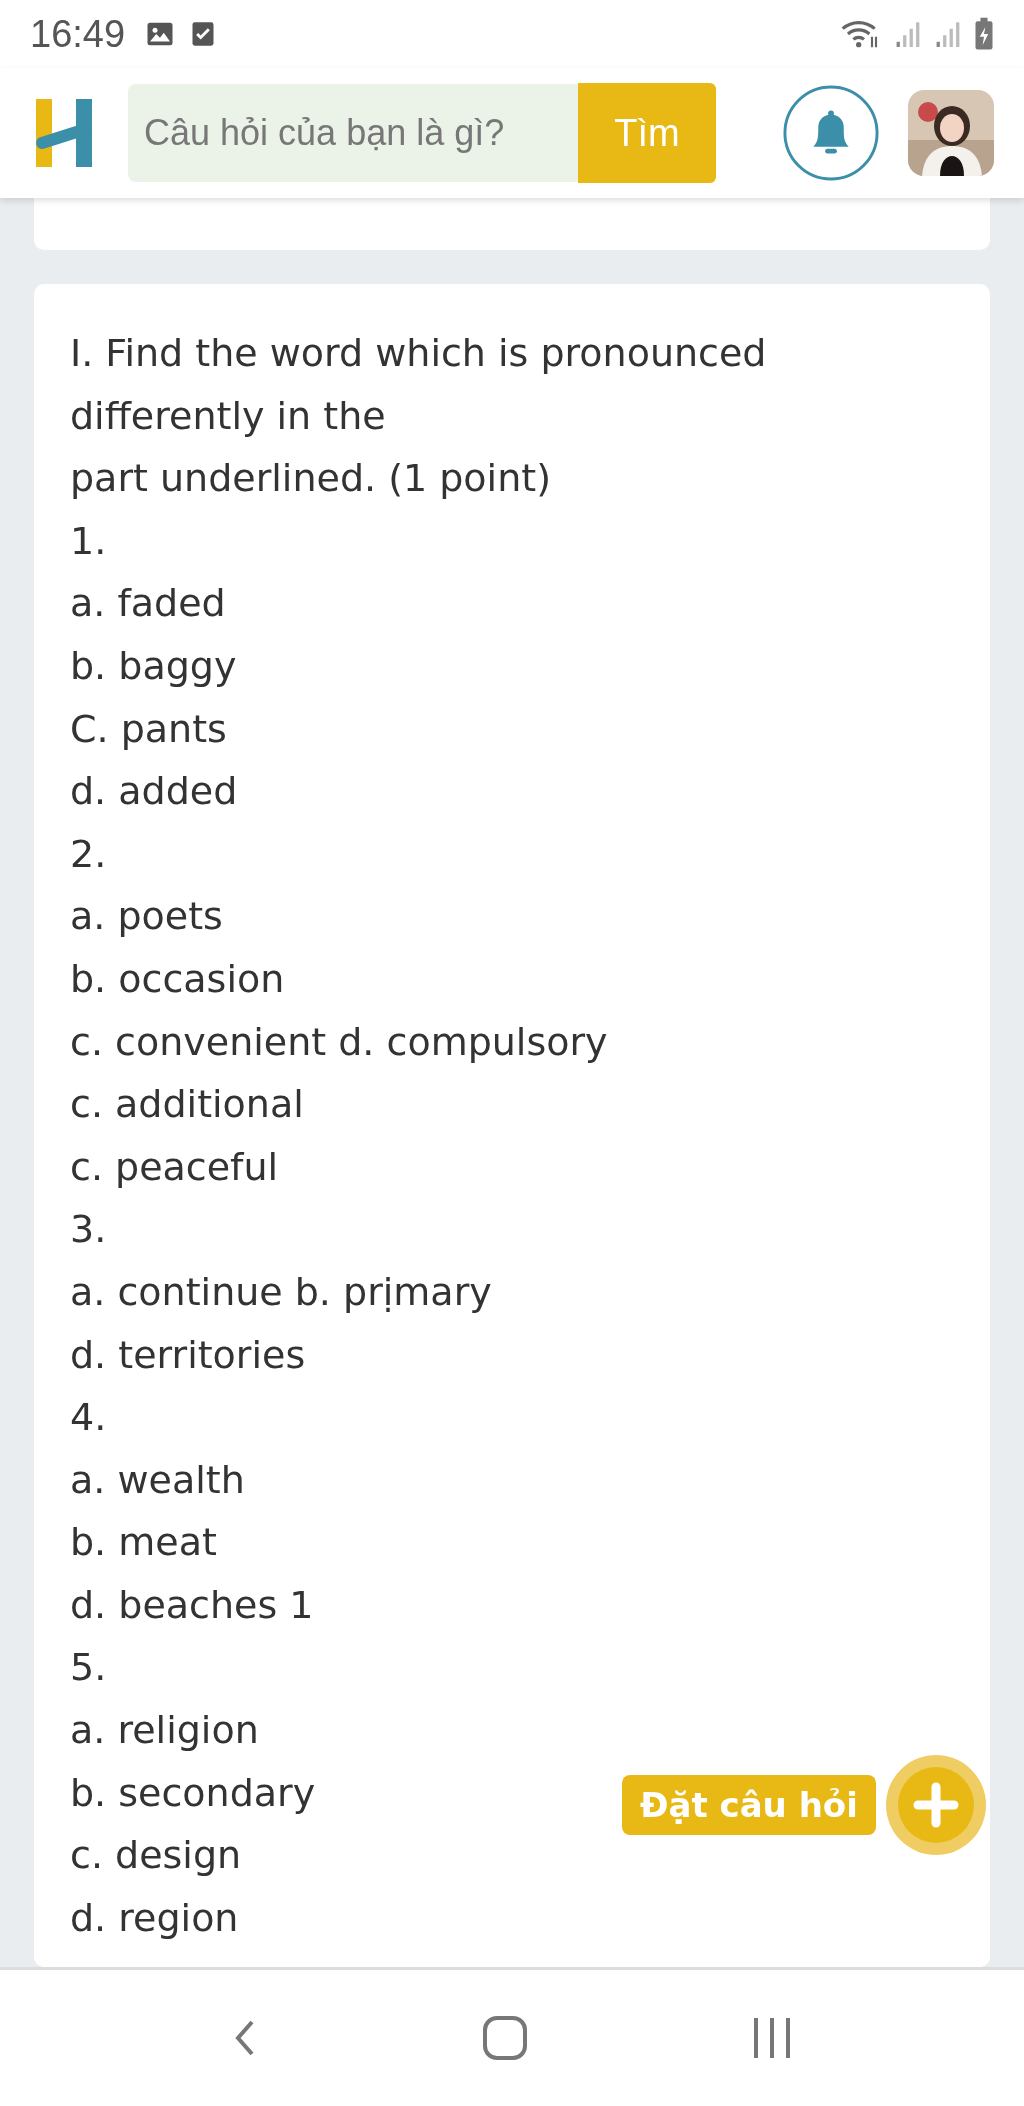  I want to click on question-line: a. wealth, so click(157, 1480).